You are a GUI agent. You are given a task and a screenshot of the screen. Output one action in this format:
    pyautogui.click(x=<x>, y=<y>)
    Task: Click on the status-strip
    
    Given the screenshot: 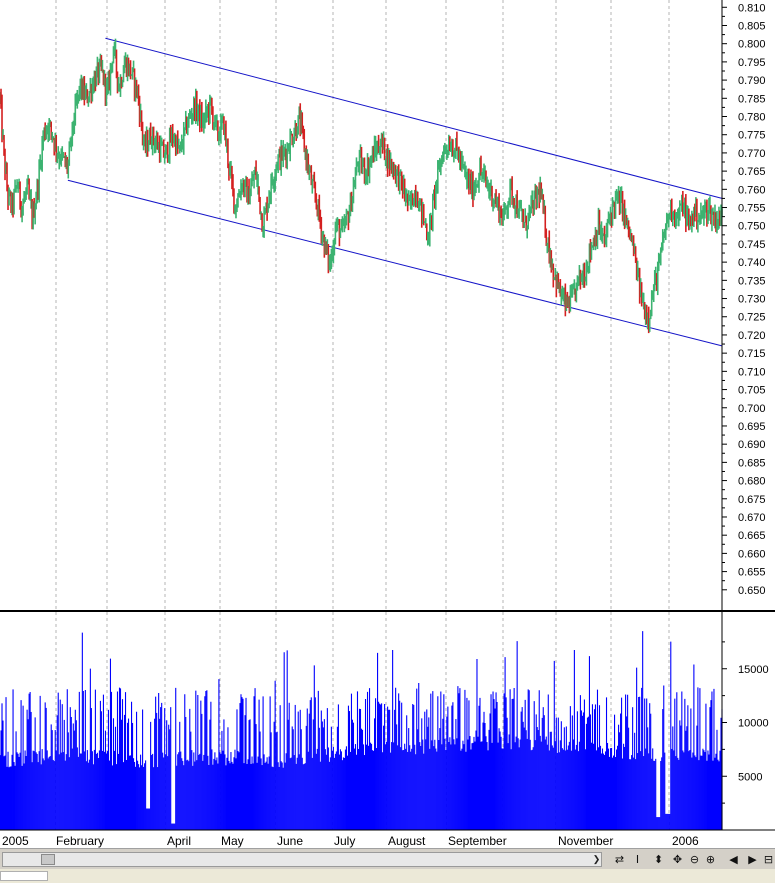 What is the action you would take?
    pyautogui.click(x=387, y=876)
    